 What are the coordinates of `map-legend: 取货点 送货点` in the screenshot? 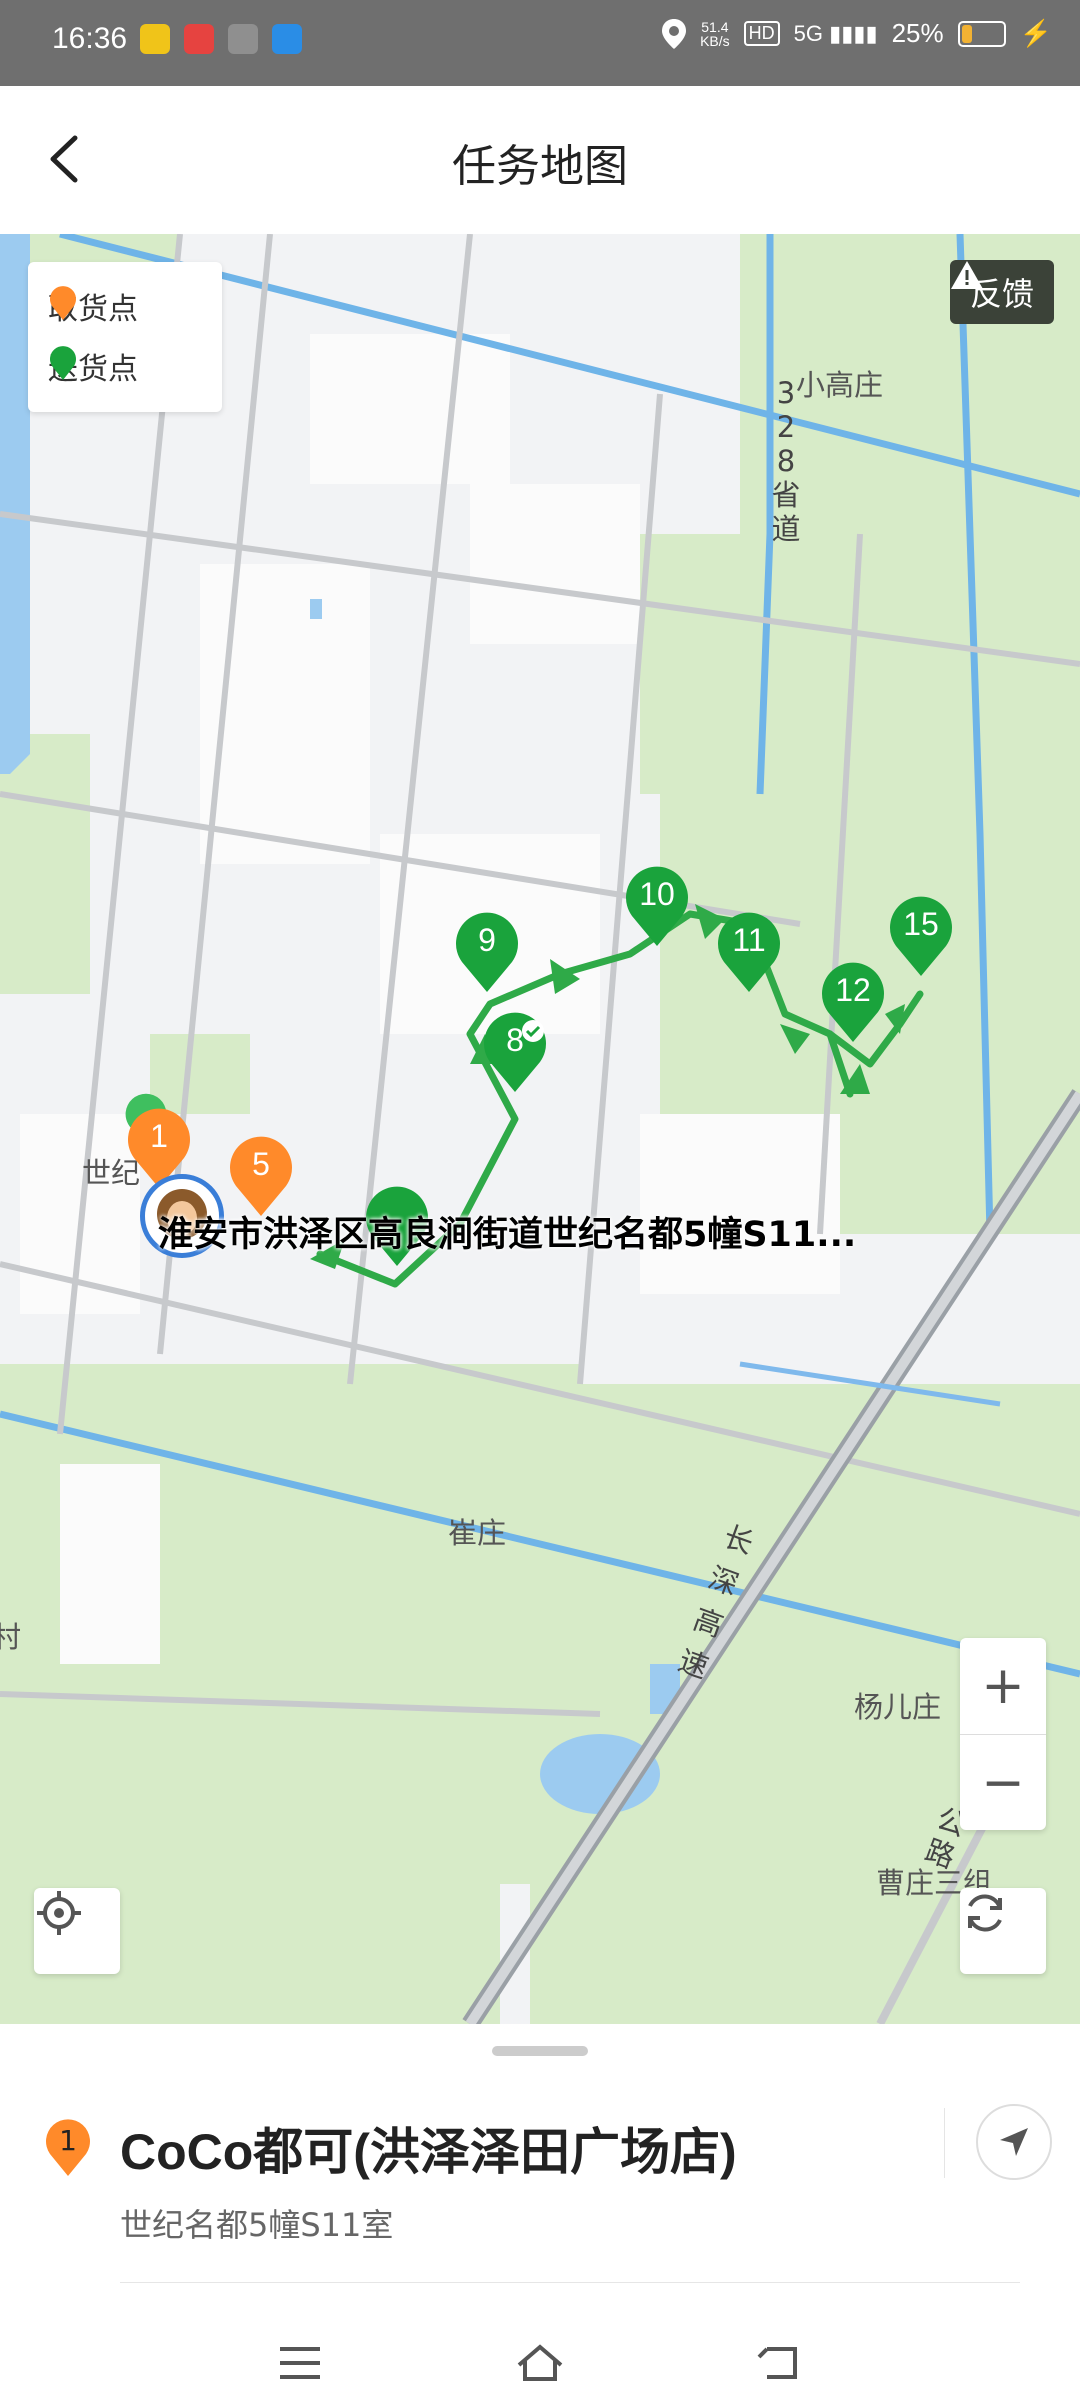 It's located at (125, 337).